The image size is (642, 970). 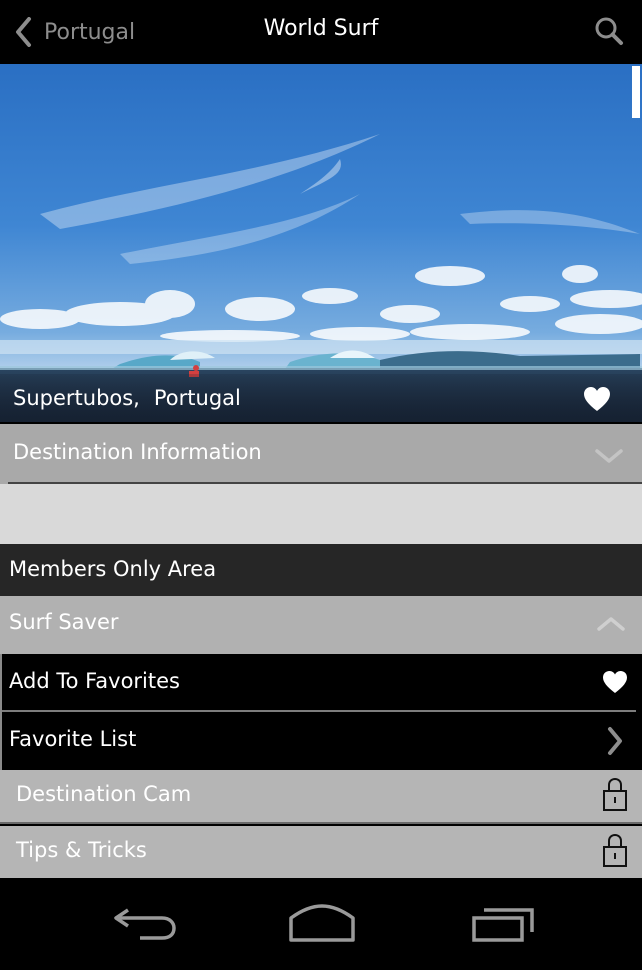 I want to click on divider, so click(x=321, y=823).